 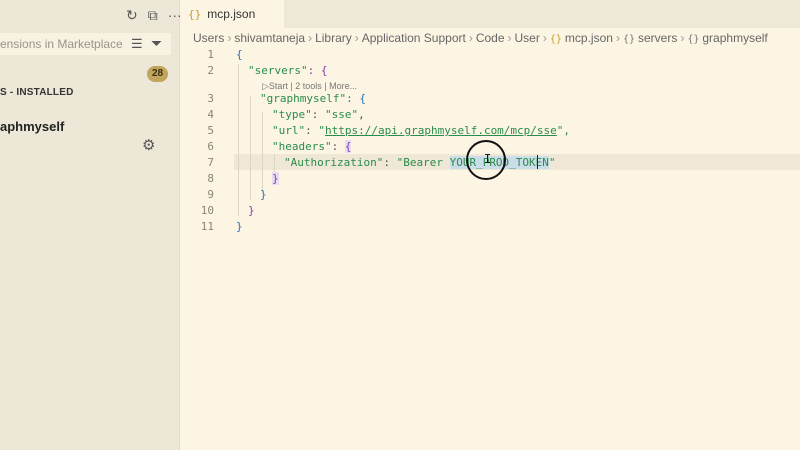 I want to click on refresh-icon: ↻, so click(x=132, y=15).